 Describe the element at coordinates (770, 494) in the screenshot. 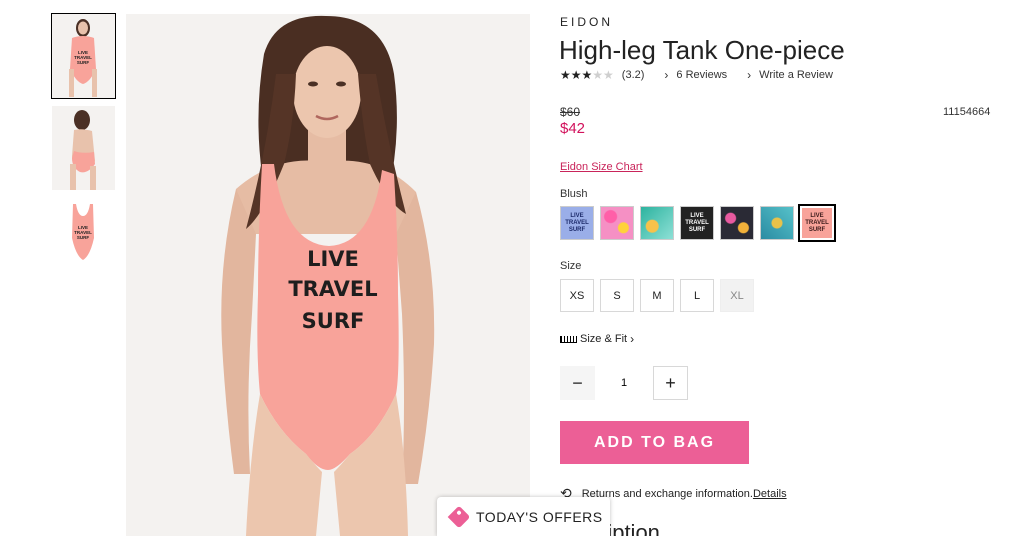

I see `returns-details-link: Details` at that location.